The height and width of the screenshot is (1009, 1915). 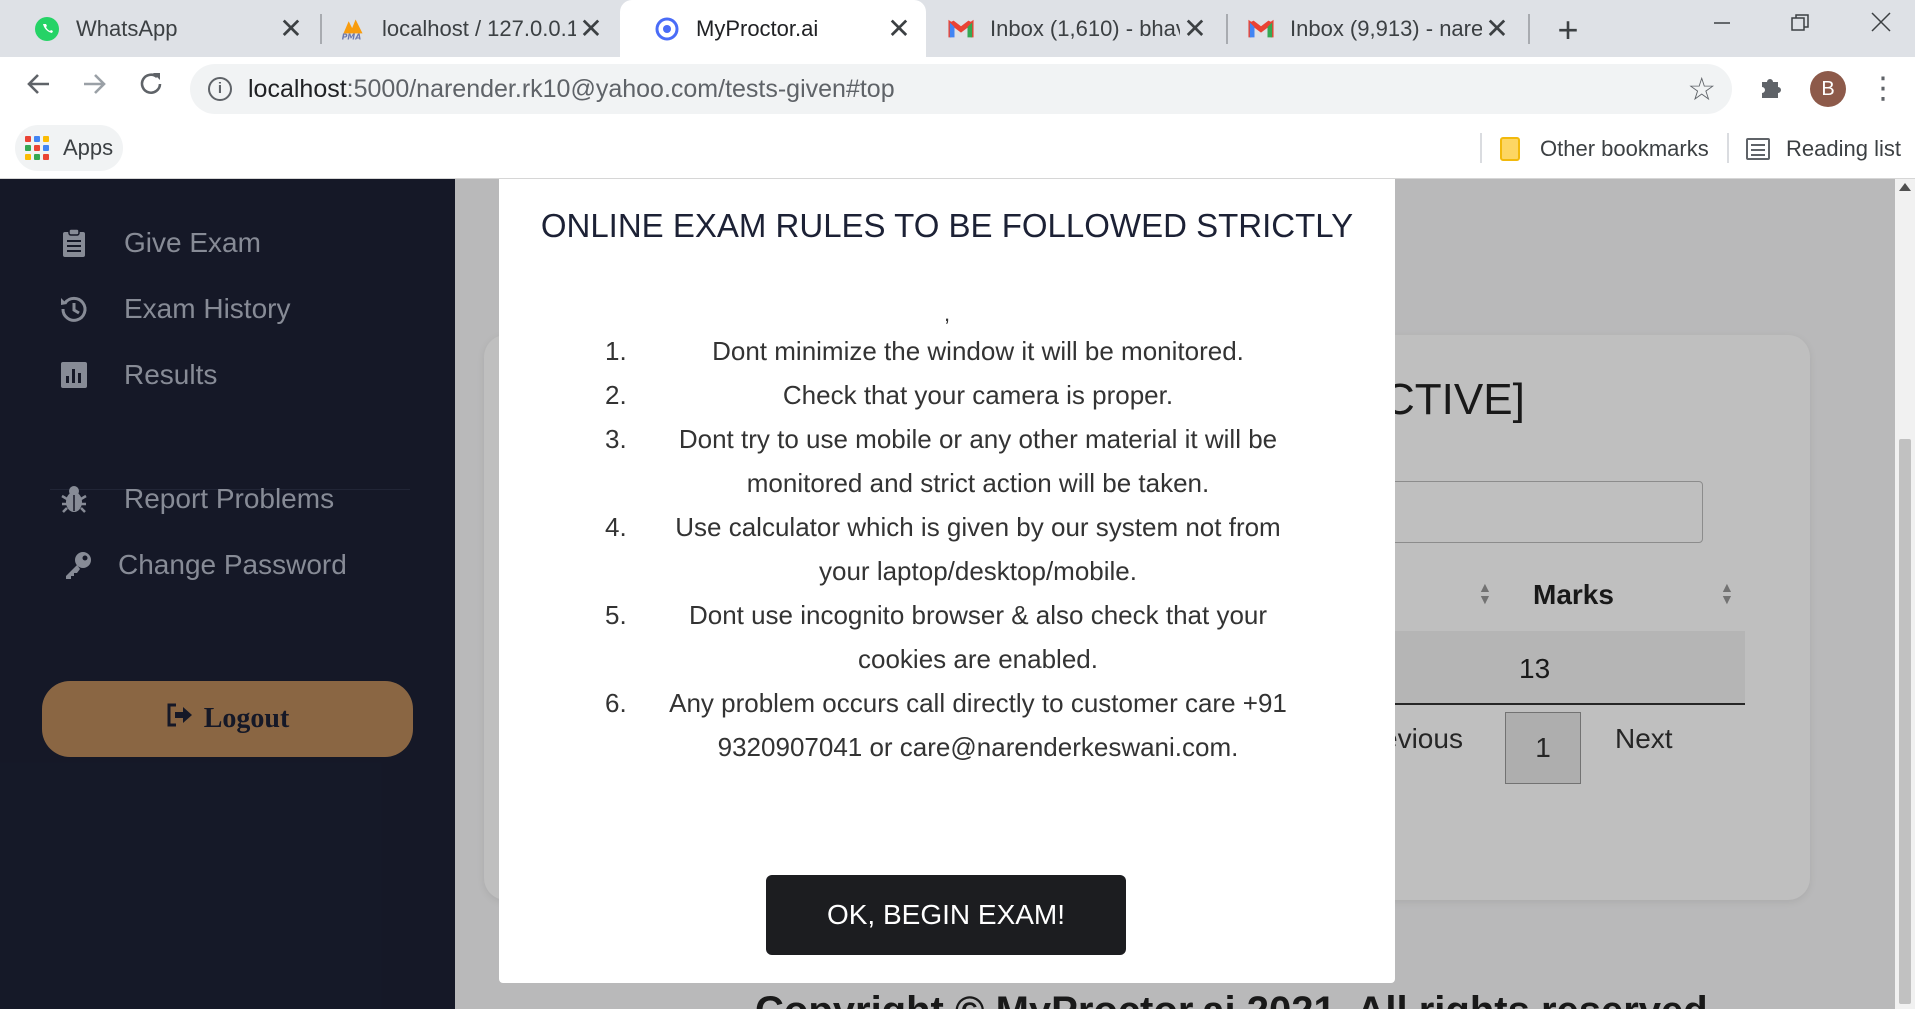 I want to click on begin-exam-button: OK, BEGIN EXAM!, so click(x=946, y=915).